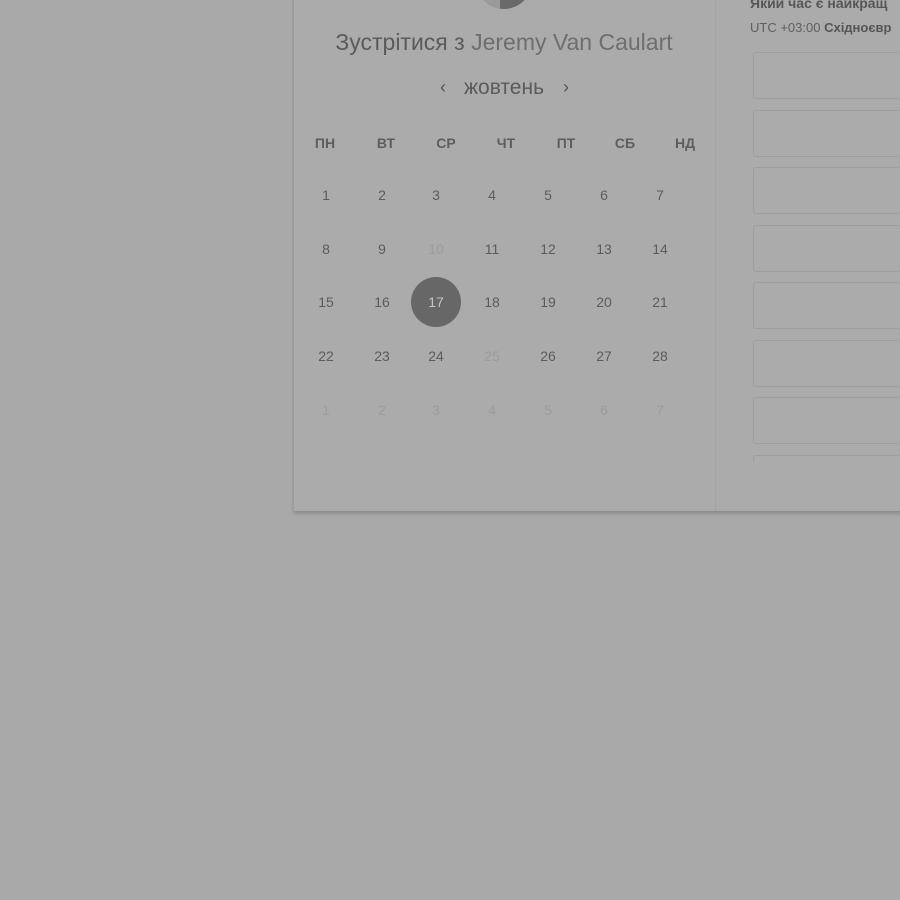  I want to click on day-cell: 10, so click(436, 249).